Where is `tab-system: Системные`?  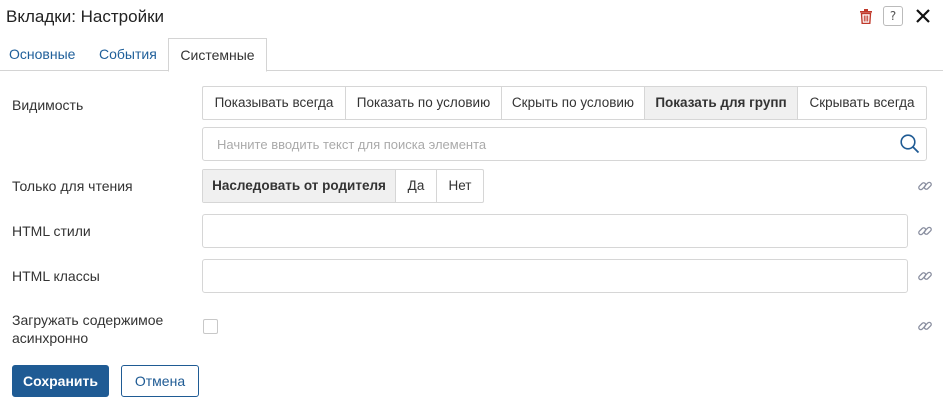 tab-system: Системные is located at coordinates (217, 55).